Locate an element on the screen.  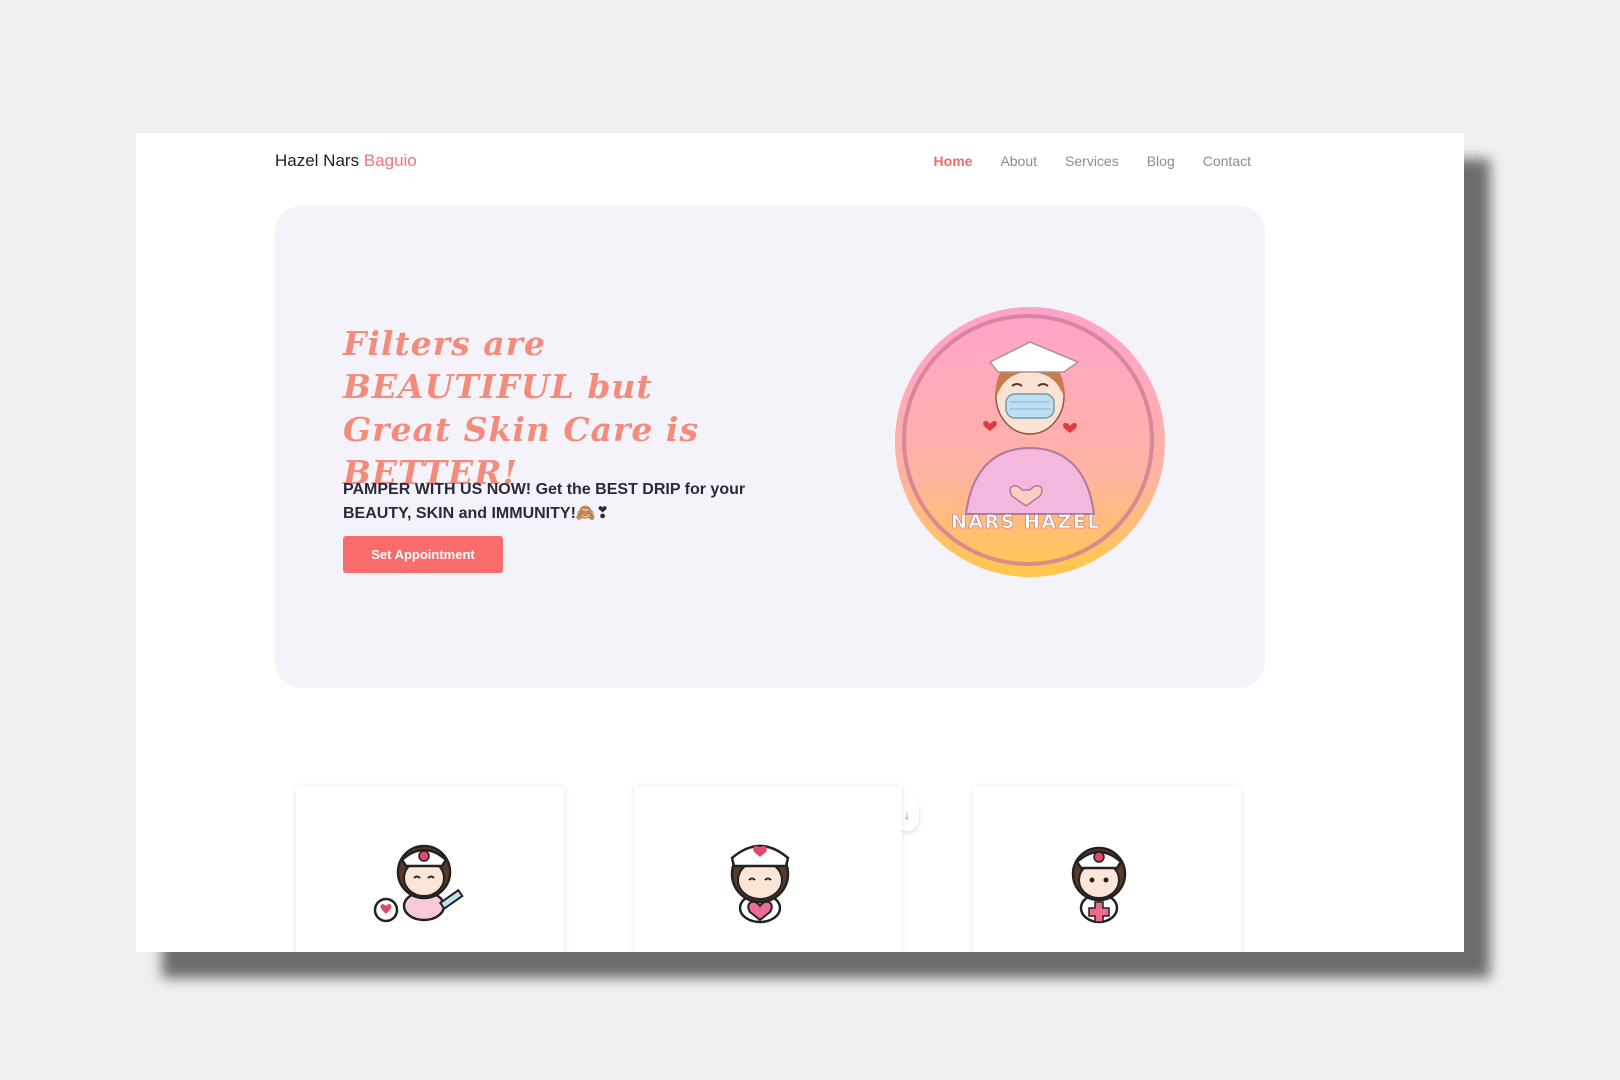
nav-about: About is located at coordinates (1018, 161).